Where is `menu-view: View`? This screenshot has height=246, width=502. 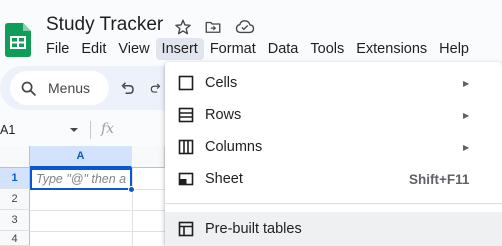 menu-view: View is located at coordinates (133, 49).